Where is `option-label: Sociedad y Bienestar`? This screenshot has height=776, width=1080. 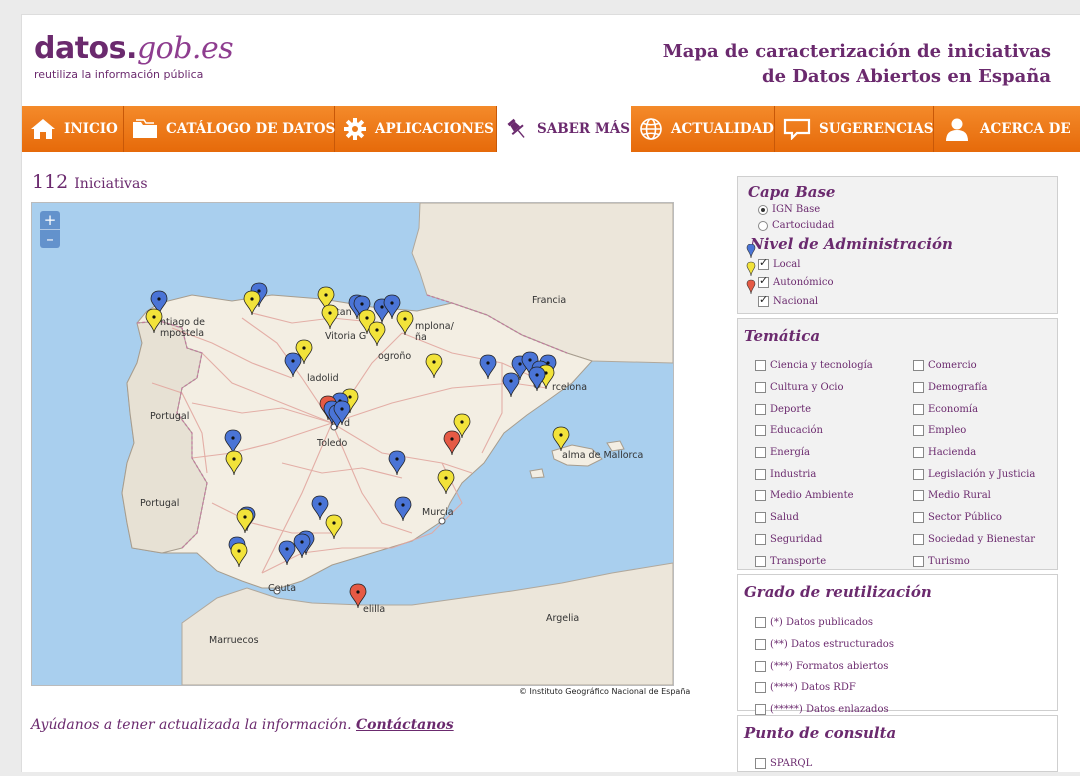
option-label: Sociedad y Bienestar is located at coordinates (982, 539).